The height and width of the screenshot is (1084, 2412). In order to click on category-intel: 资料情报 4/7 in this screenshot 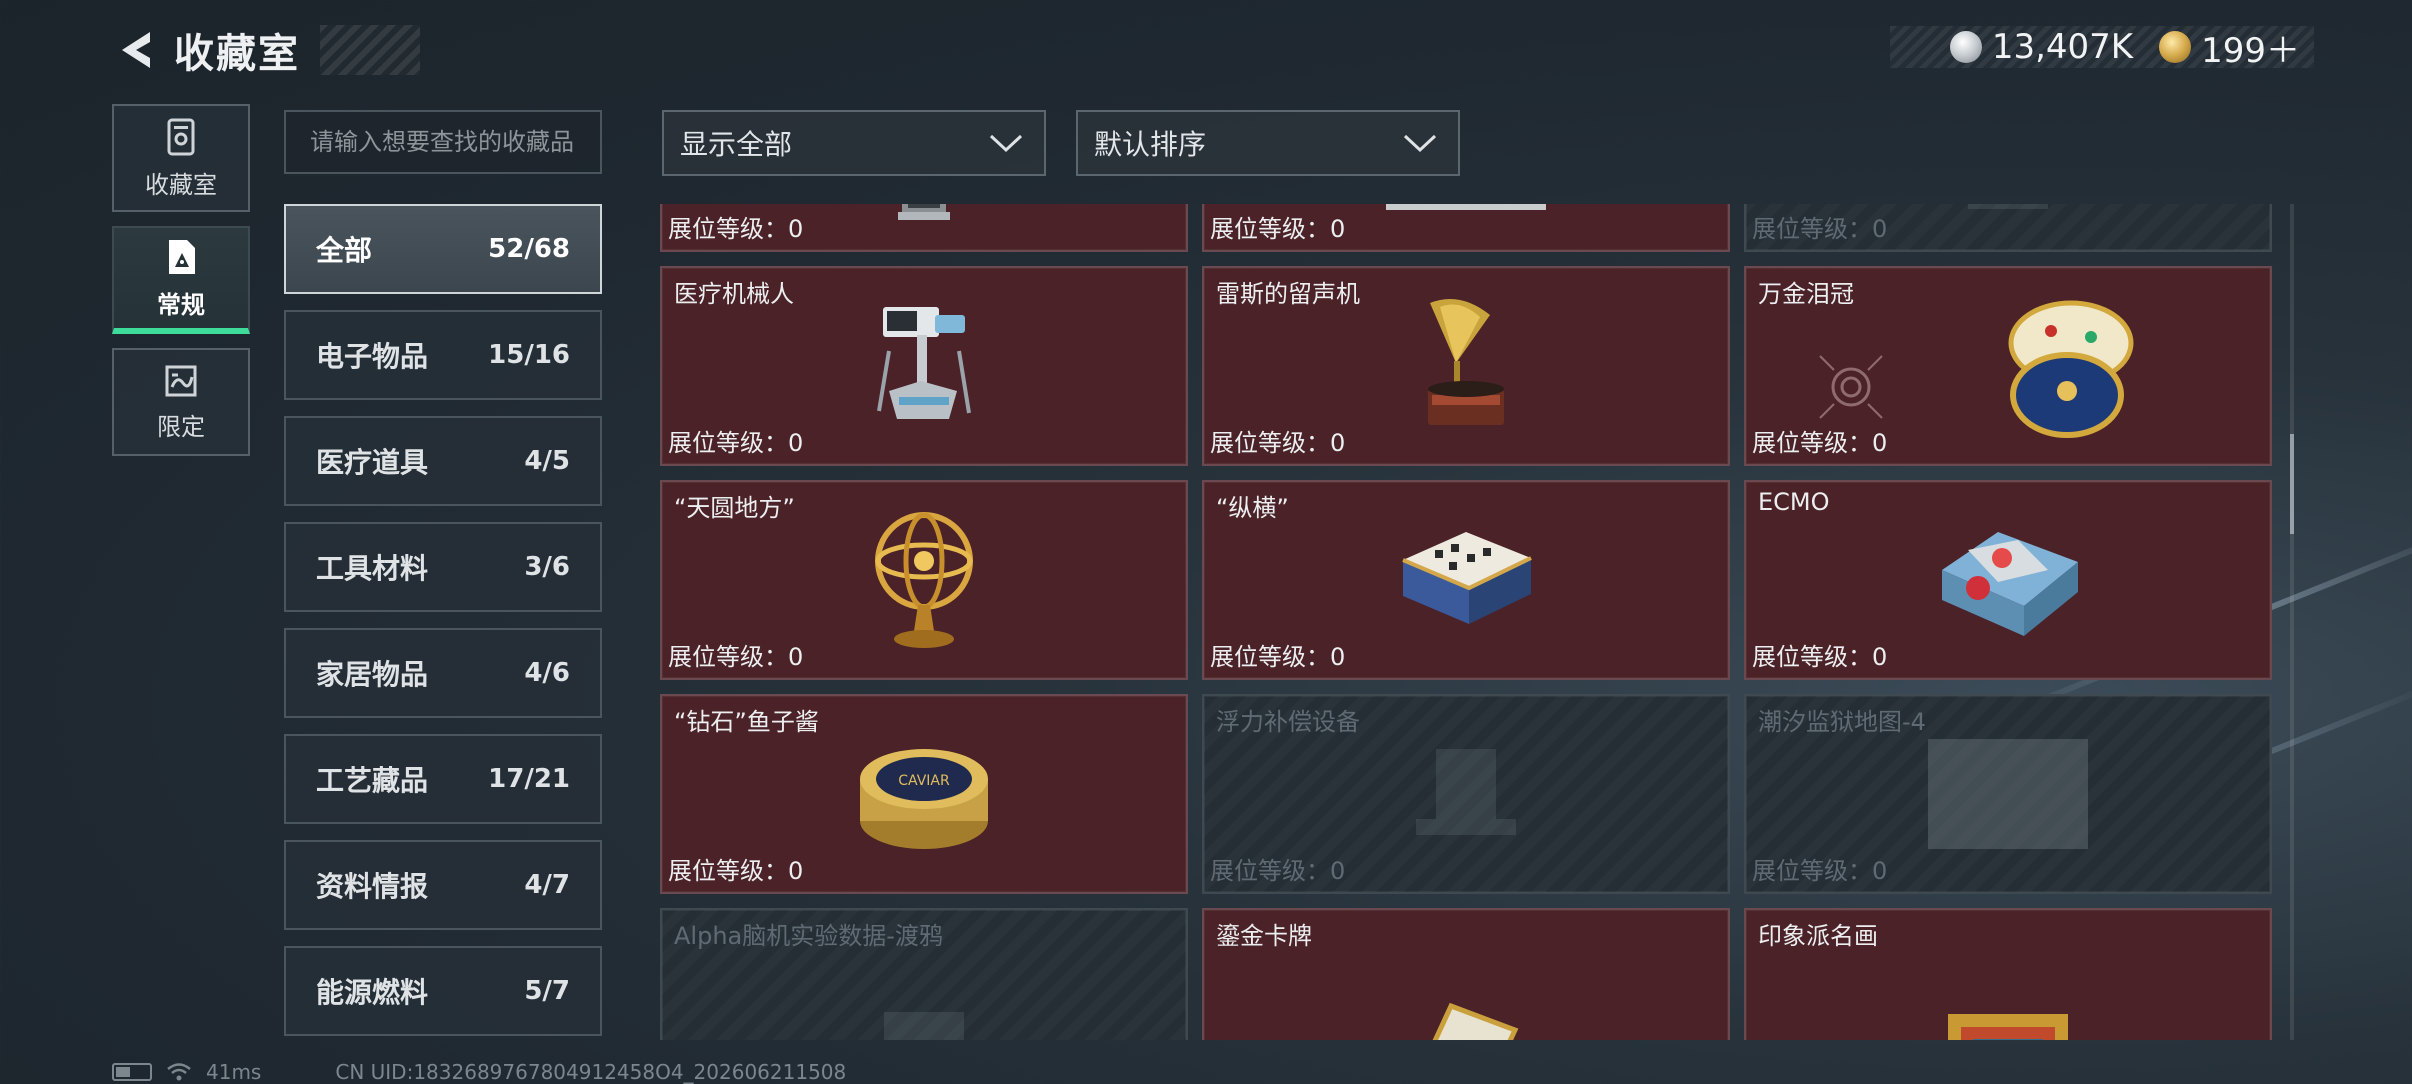, I will do `click(443, 885)`.